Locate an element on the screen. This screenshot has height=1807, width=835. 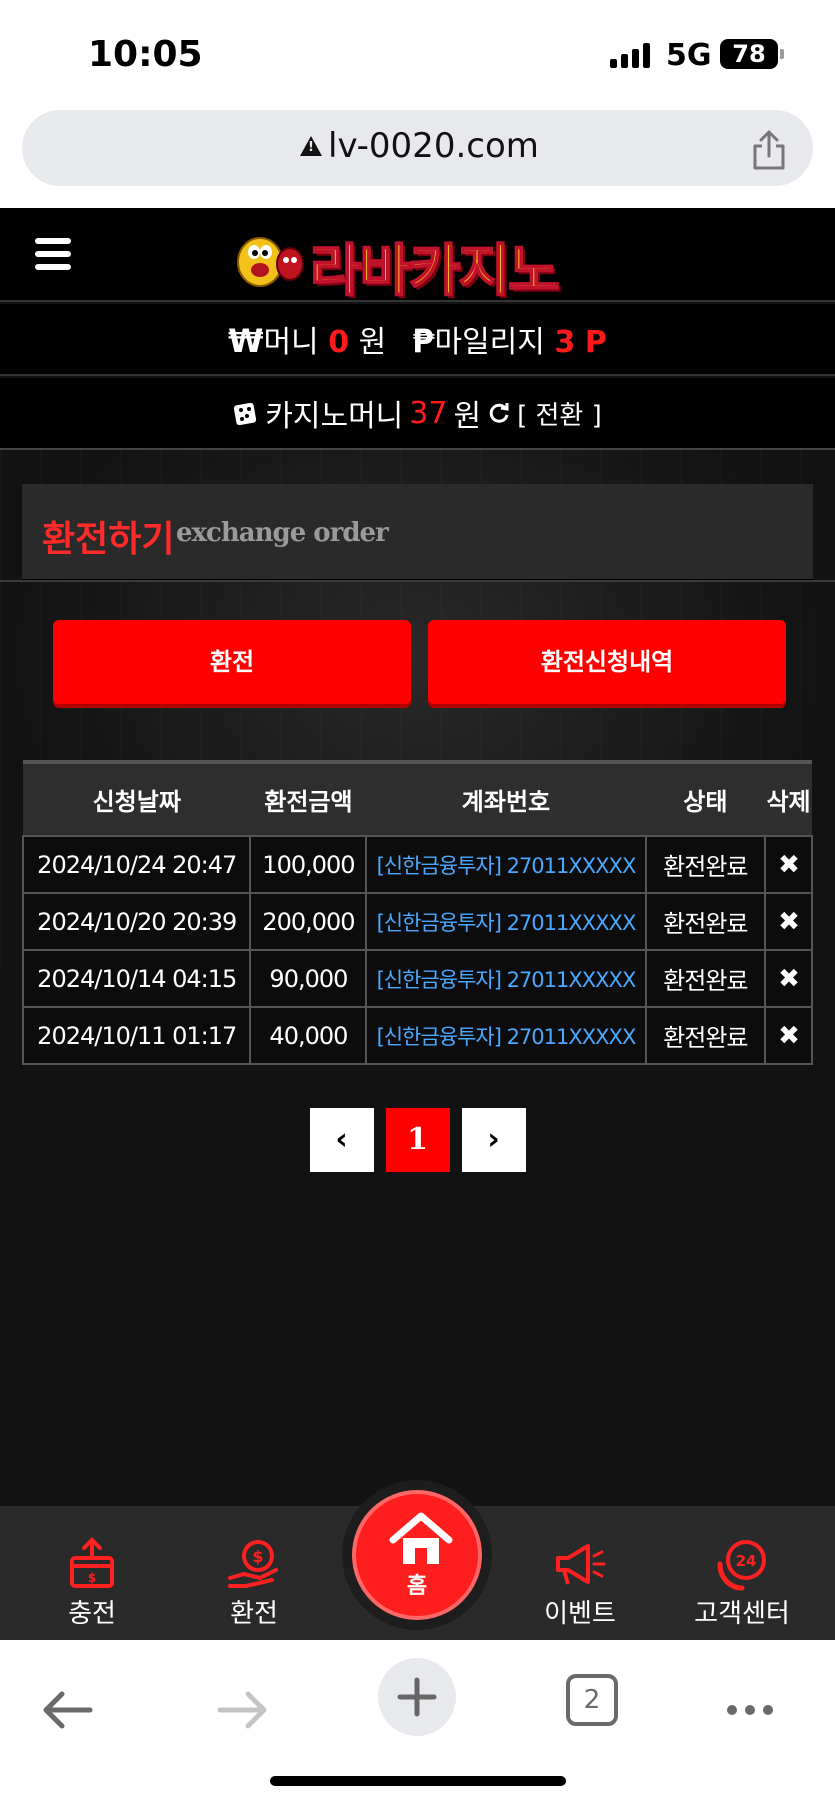
nav-exchange: $ 환전 is located at coordinates (254, 1573).